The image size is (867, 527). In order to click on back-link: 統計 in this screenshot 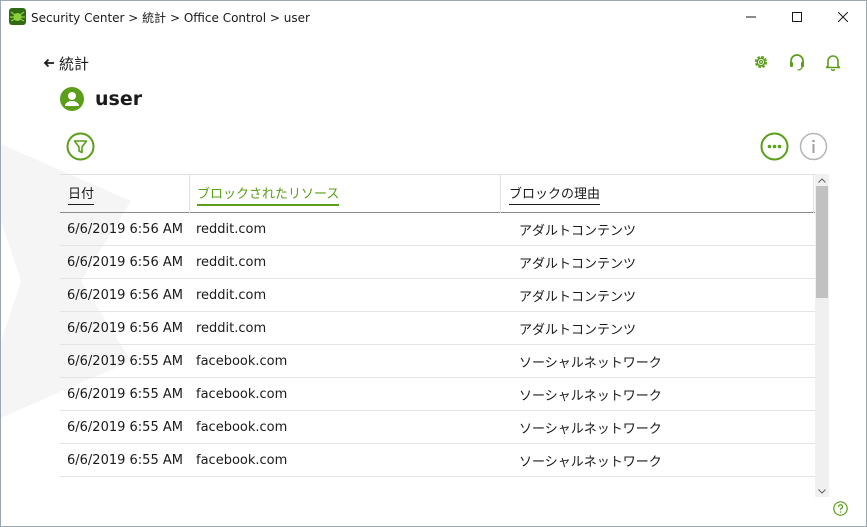, I will do `click(66, 63)`.